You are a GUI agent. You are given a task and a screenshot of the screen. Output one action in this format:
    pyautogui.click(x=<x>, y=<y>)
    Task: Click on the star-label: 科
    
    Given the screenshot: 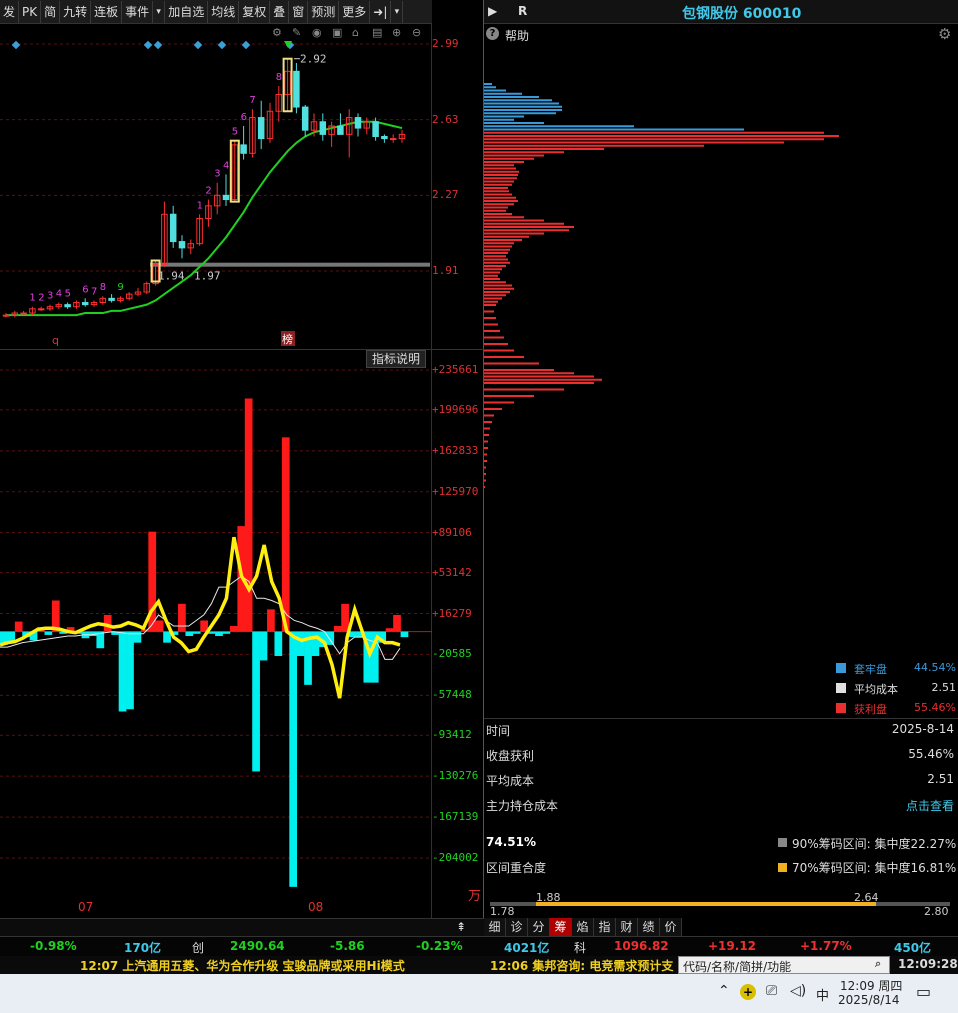 What is the action you would take?
    pyautogui.click(x=580, y=947)
    